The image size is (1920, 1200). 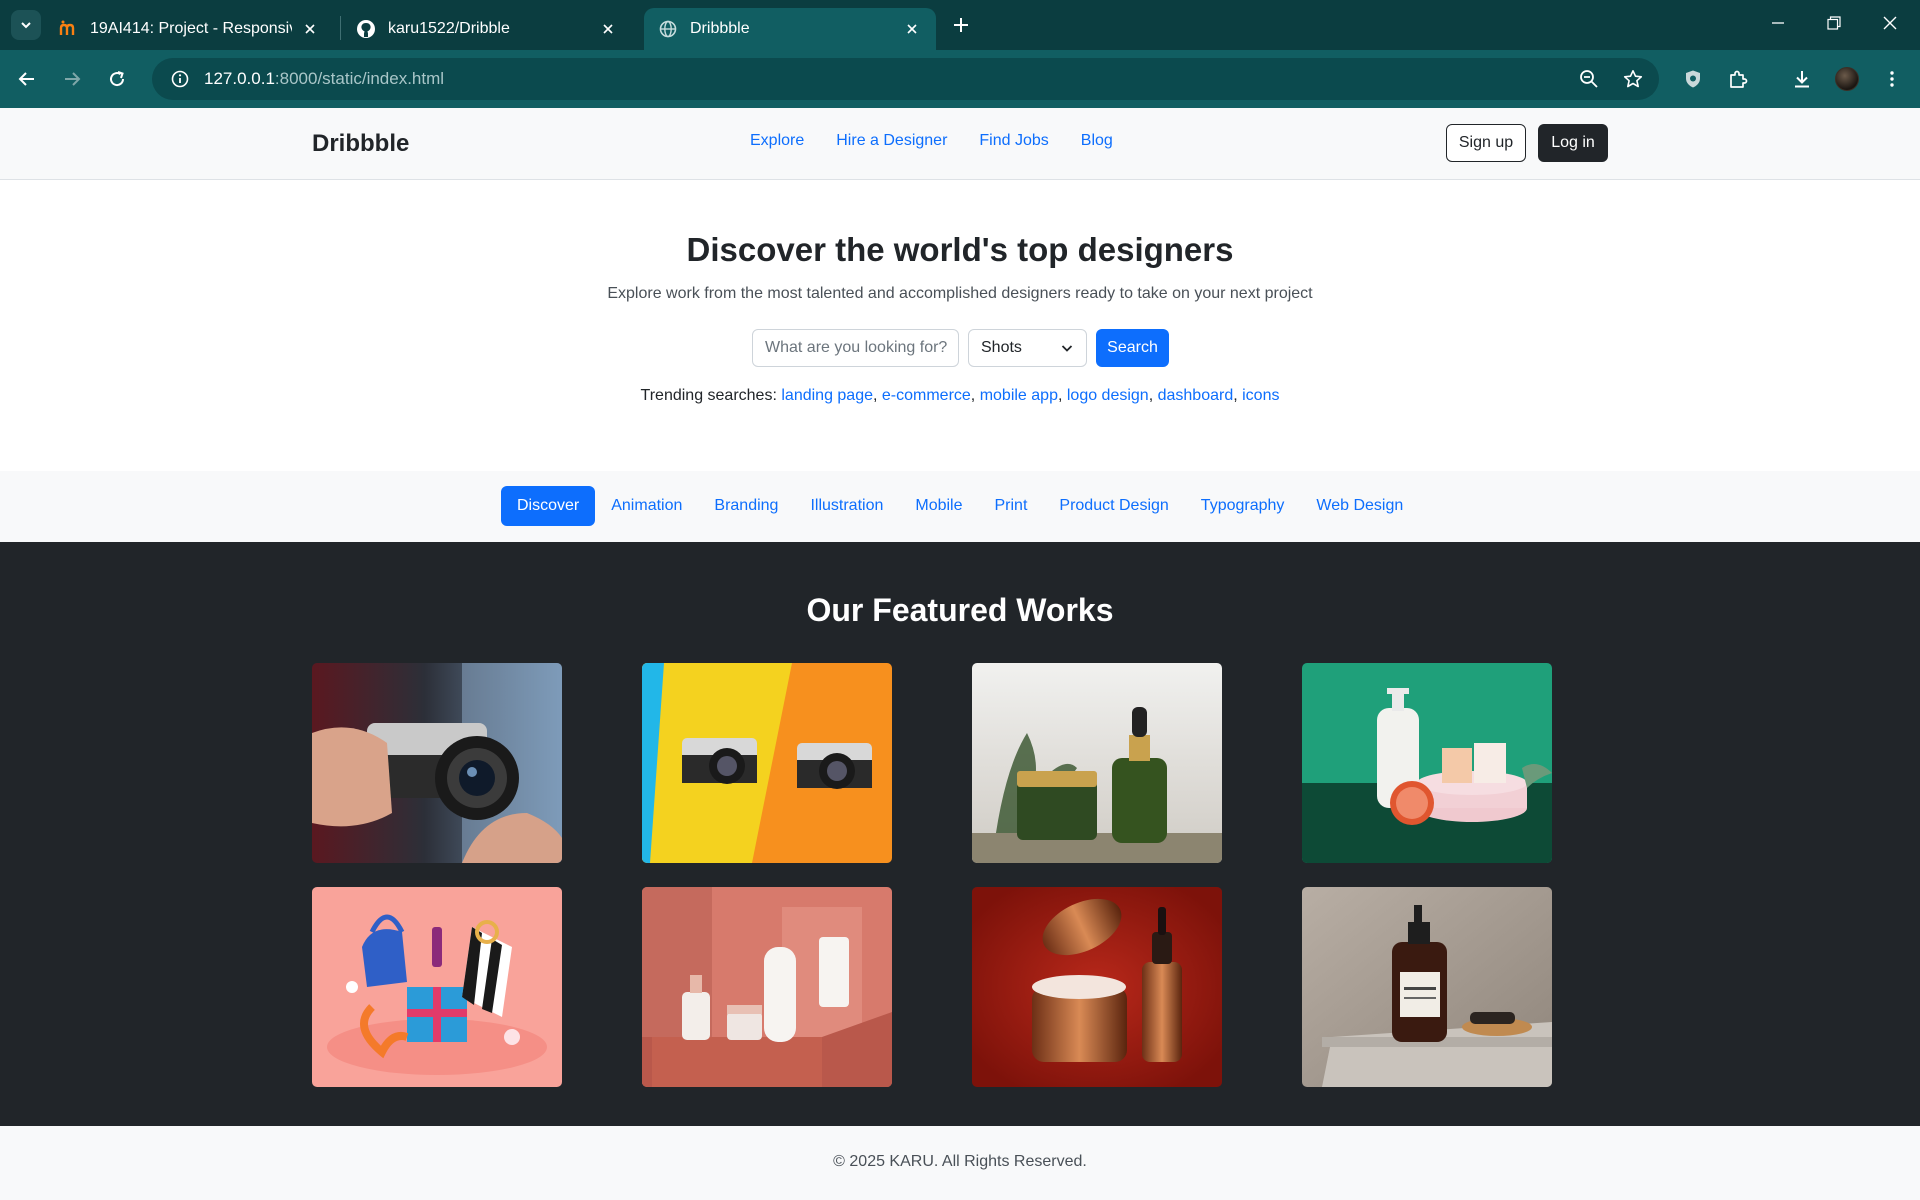 I want to click on featured-image-vintage-cameras, so click(x=767, y=763).